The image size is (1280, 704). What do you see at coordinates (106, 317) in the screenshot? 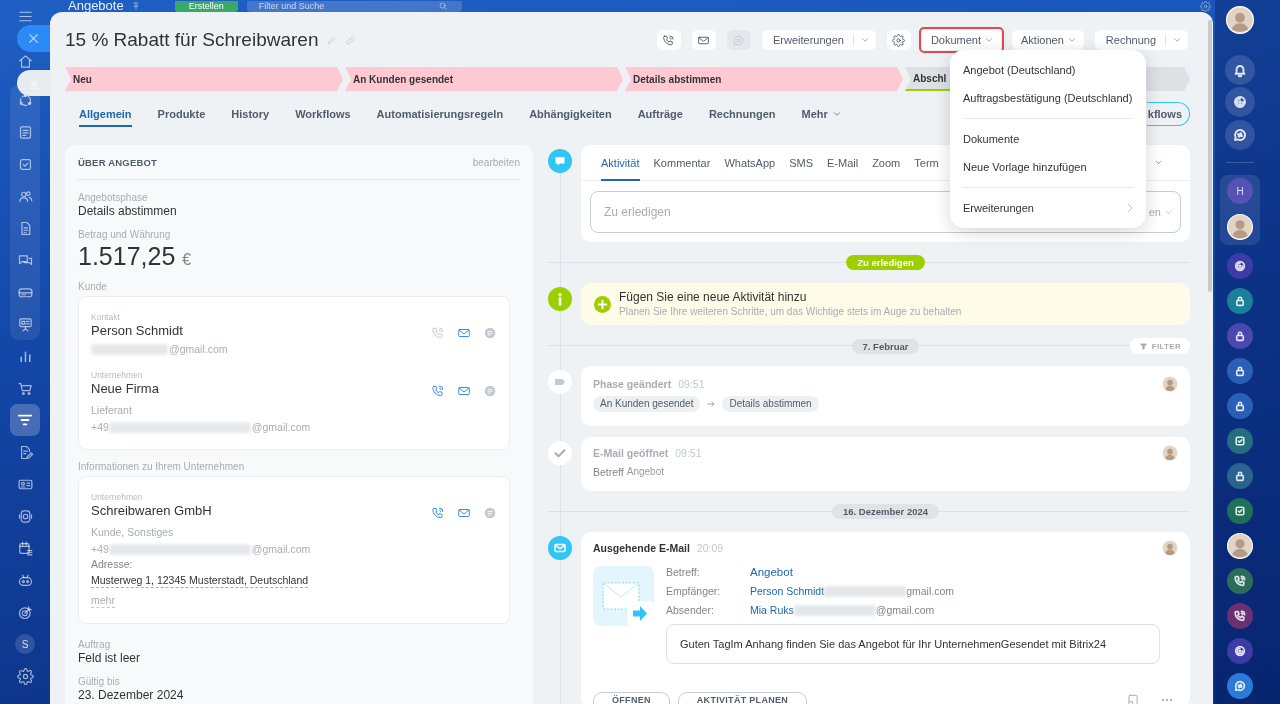
I see `entry-type-label: Kontakt` at bounding box center [106, 317].